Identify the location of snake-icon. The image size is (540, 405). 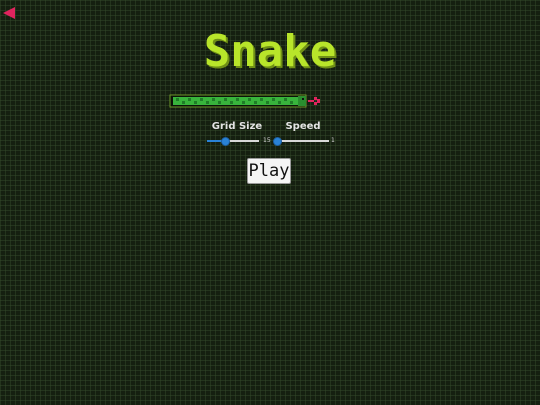
(244, 101).